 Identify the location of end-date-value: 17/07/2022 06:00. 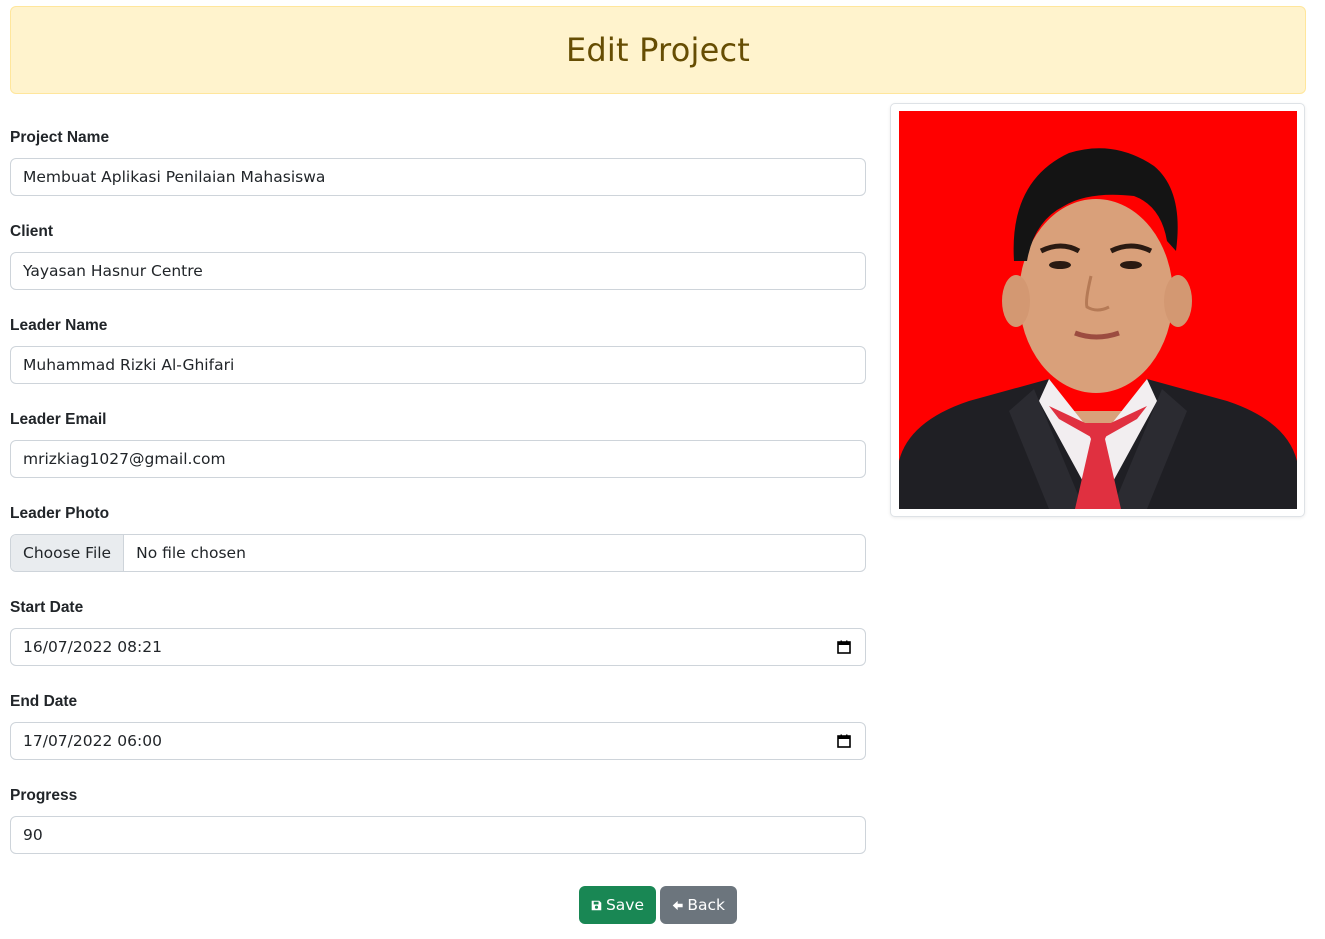
(92, 741).